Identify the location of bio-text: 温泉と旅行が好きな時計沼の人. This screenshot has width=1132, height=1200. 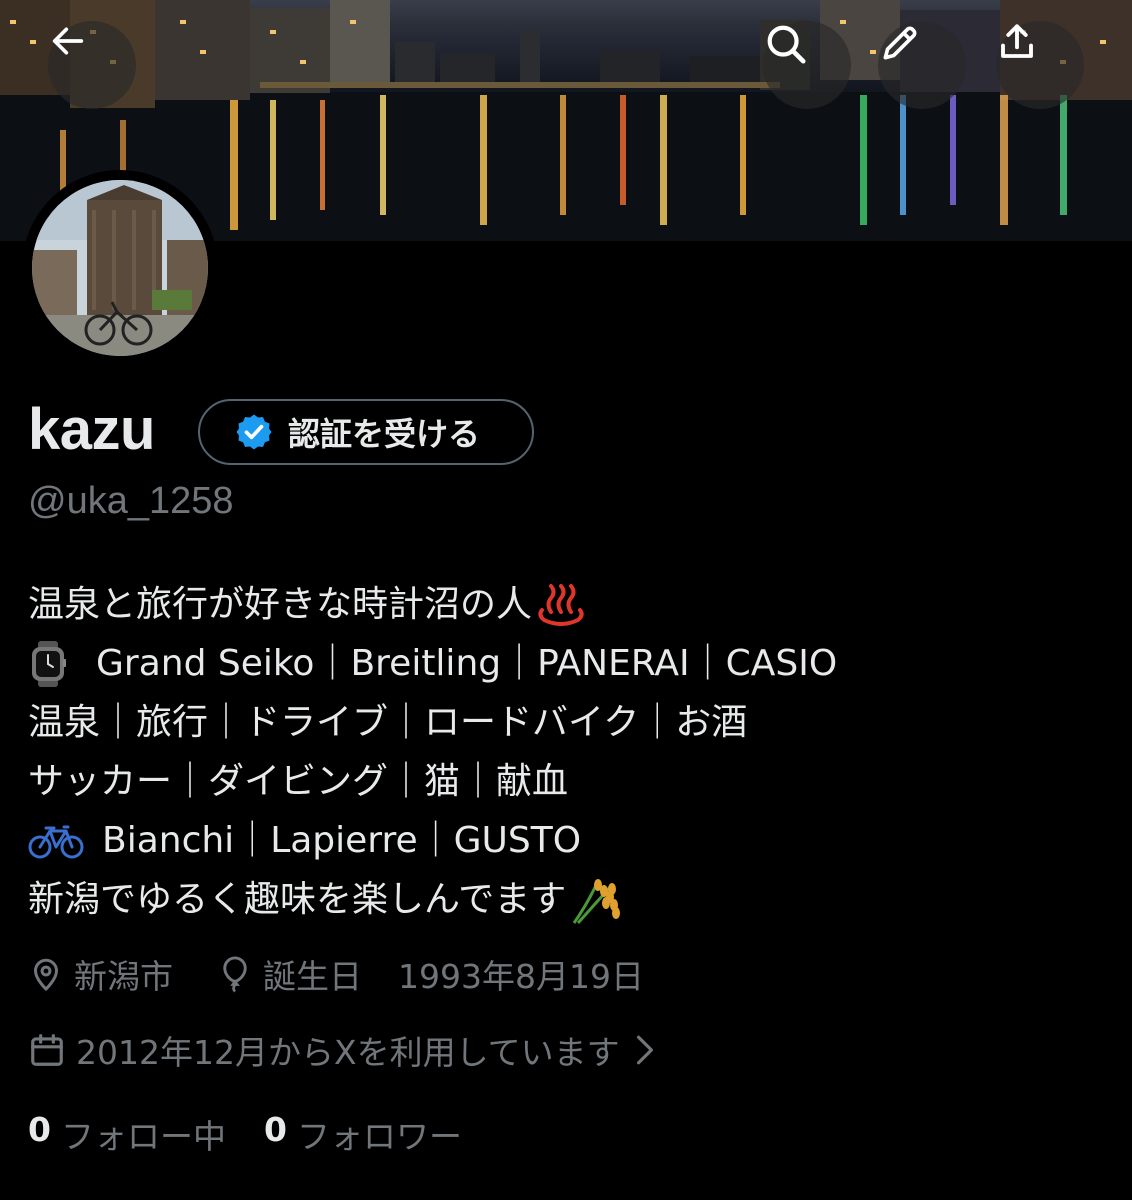
(280, 604).